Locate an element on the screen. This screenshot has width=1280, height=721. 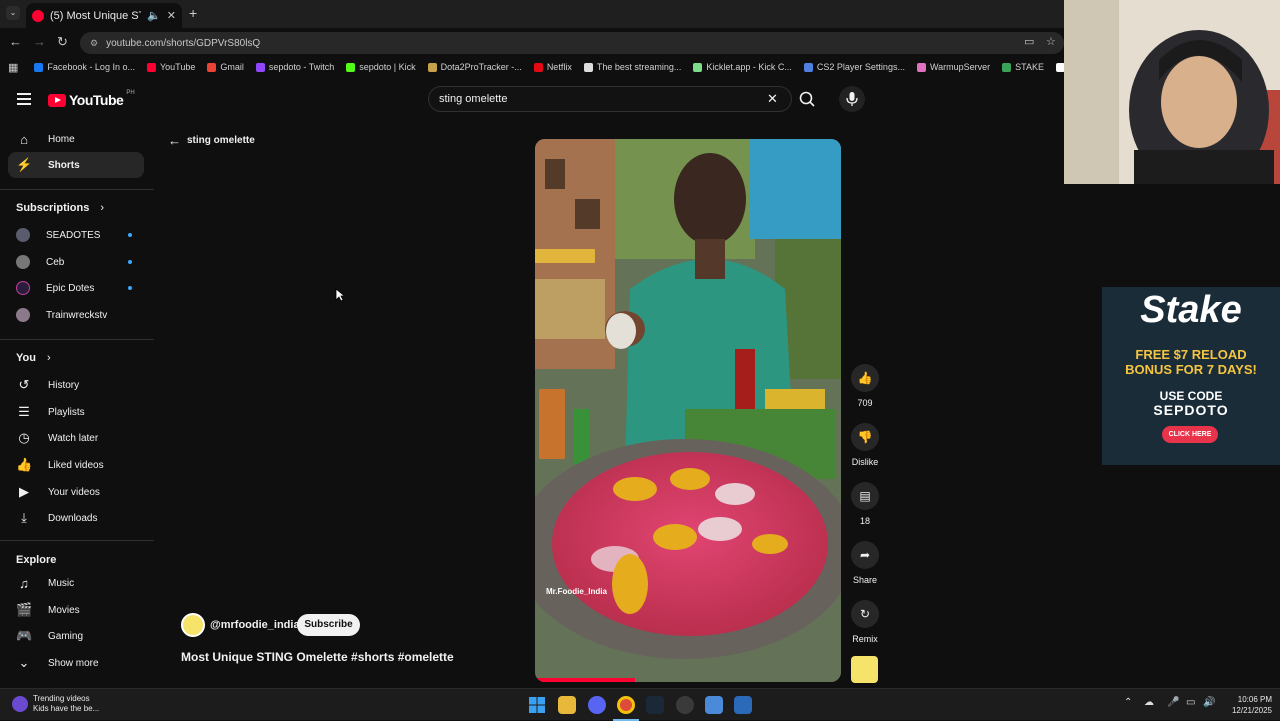
sidebar-item-label: Epic Dotes is located at coordinates (70, 288).